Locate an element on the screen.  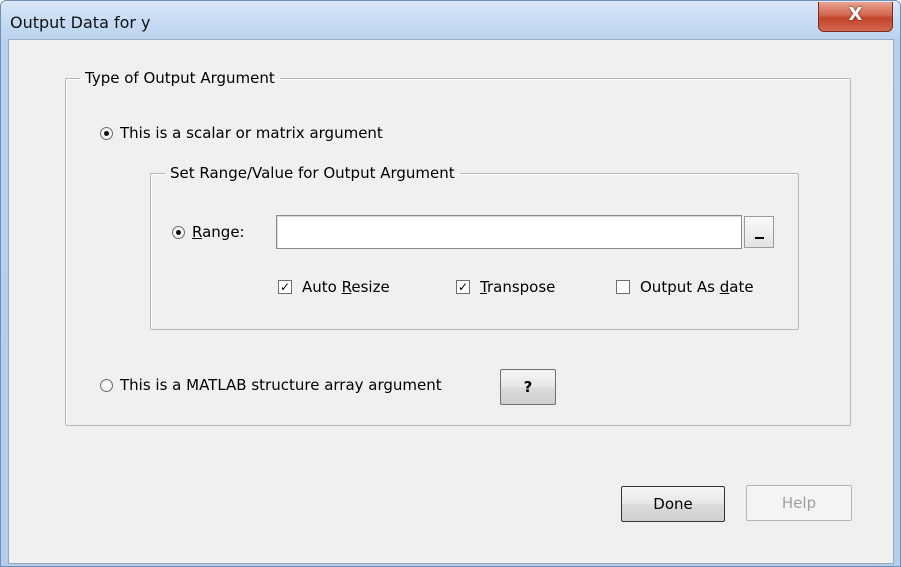
transpose-label: Transpose is located at coordinates (518, 287).